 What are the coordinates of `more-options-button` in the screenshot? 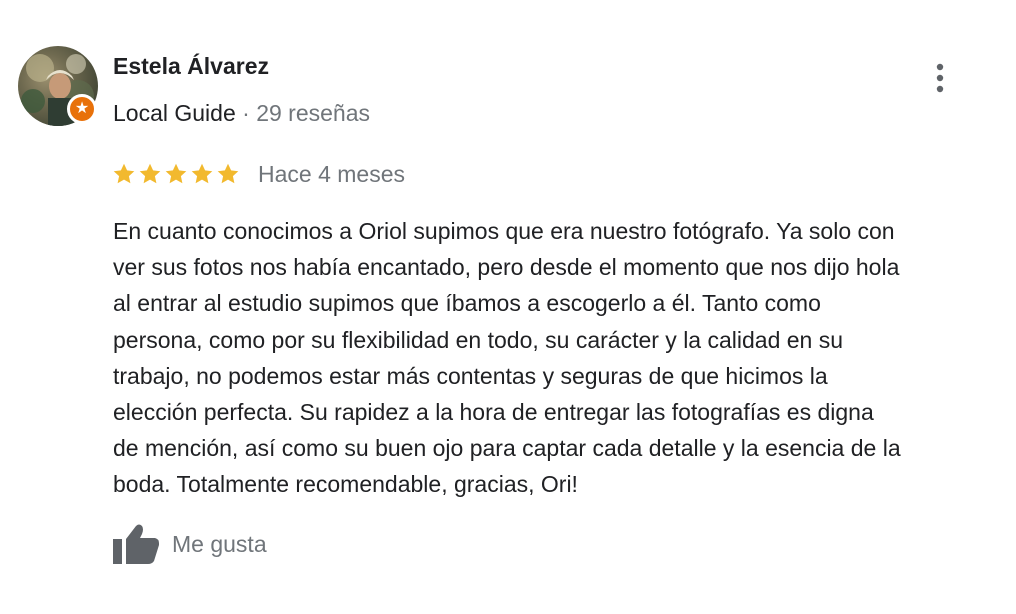 It's located at (940, 79).